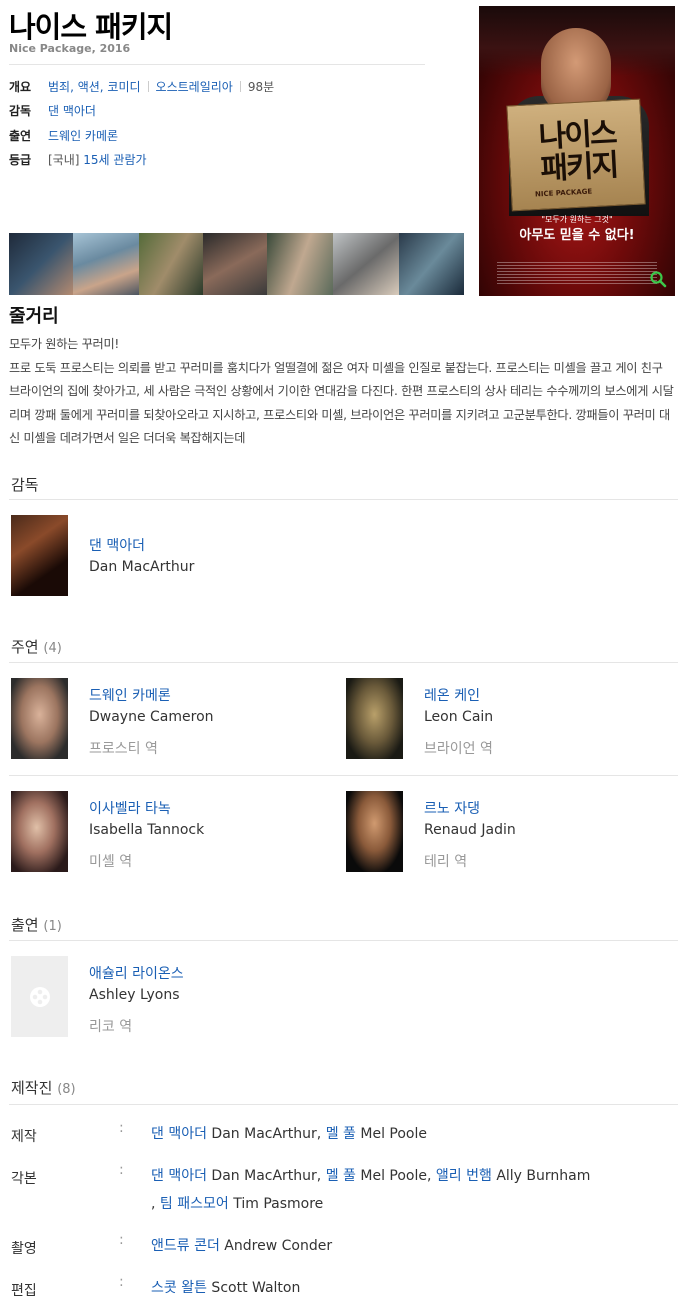 The width and height of the screenshot is (680, 1312). I want to click on cast-text: 이사벨라 타녹 Isabella Tannock 미셸 역, so click(146, 831).